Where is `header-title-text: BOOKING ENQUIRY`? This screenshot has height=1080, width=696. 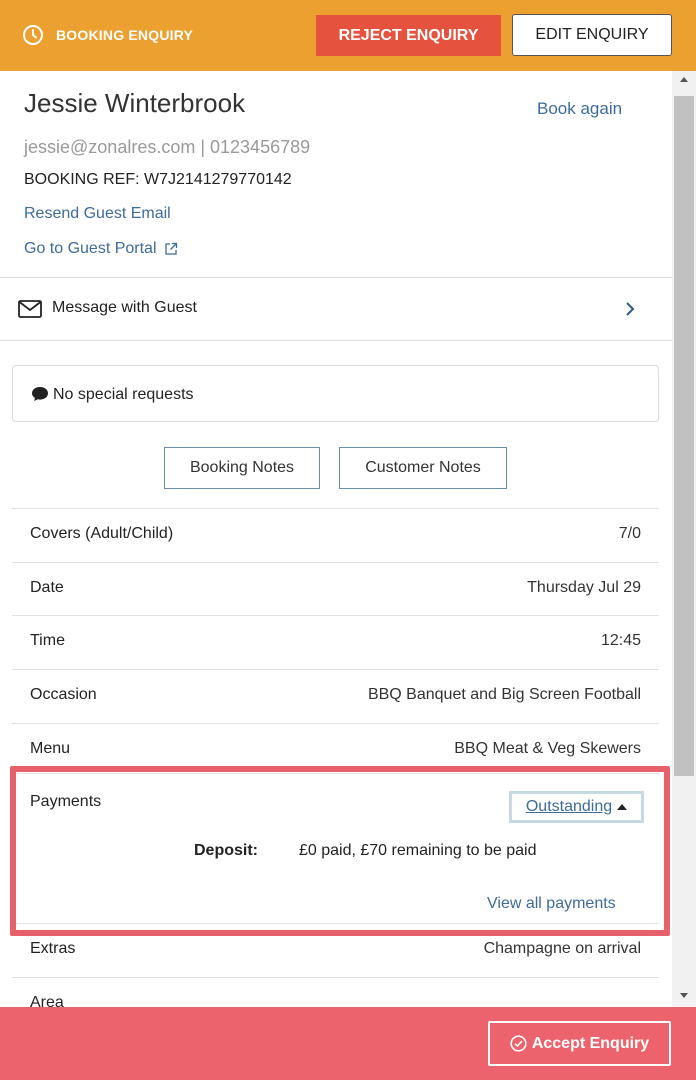 header-title-text: BOOKING ENQUIRY is located at coordinates (125, 35).